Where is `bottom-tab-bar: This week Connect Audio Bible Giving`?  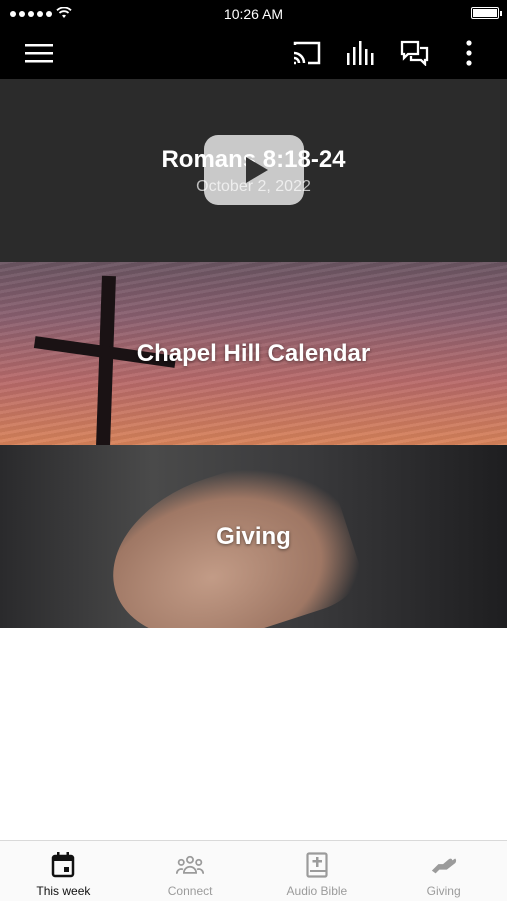
bottom-tab-bar: This week Connect Audio Bible Giving is located at coordinates (253, 870).